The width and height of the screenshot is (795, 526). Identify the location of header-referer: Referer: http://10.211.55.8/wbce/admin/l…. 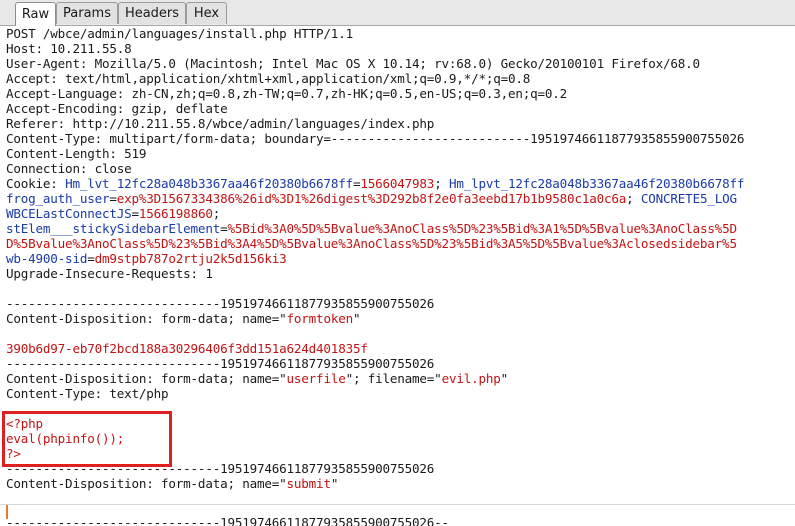
(220, 123).